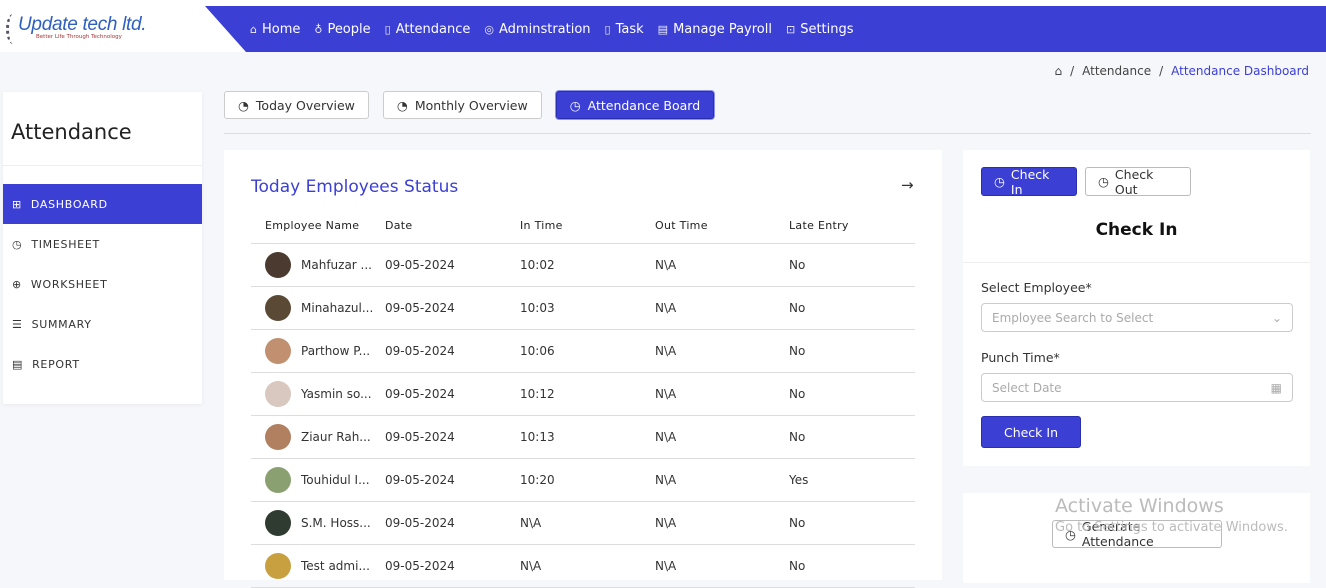 The height and width of the screenshot is (588, 1326). Describe the element at coordinates (537, 29) in the screenshot. I see `nav-adminstration: ◎ Adminstration` at that location.